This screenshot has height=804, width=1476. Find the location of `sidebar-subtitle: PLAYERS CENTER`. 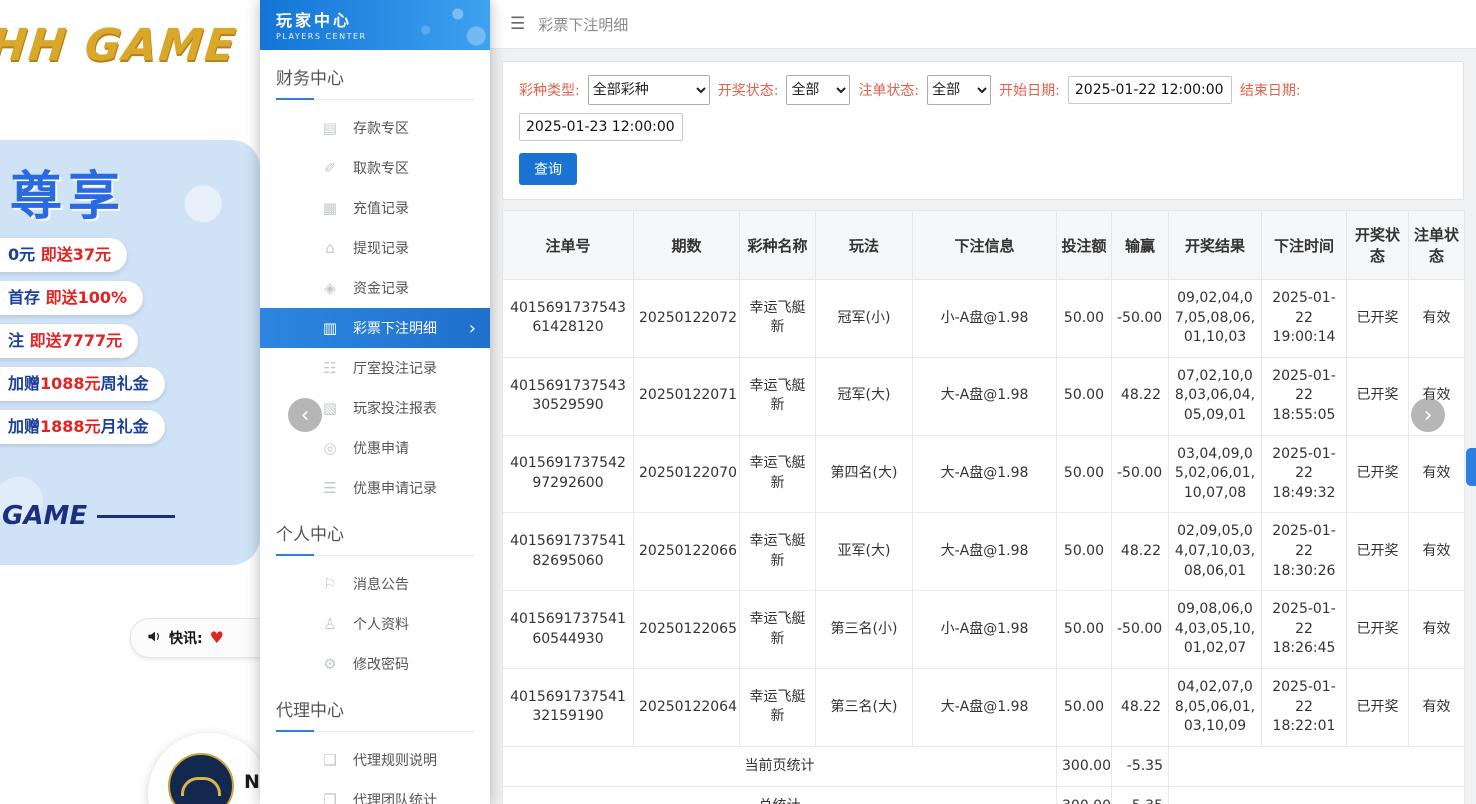

sidebar-subtitle: PLAYERS CENTER is located at coordinates (321, 36).